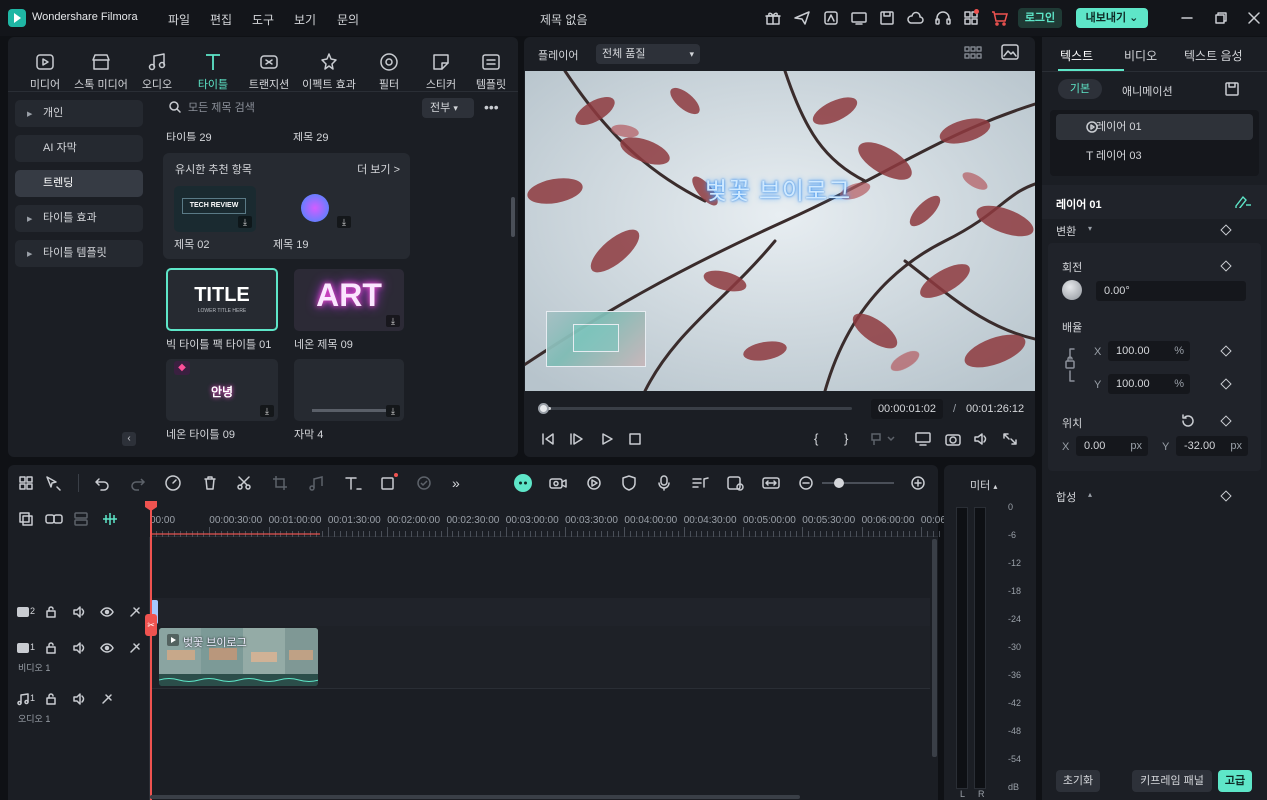 This screenshot has width=1267, height=800. What do you see at coordinates (971, 18) in the screenshot?
I see `apps-grid-icon` at bounding box center [971, 18].